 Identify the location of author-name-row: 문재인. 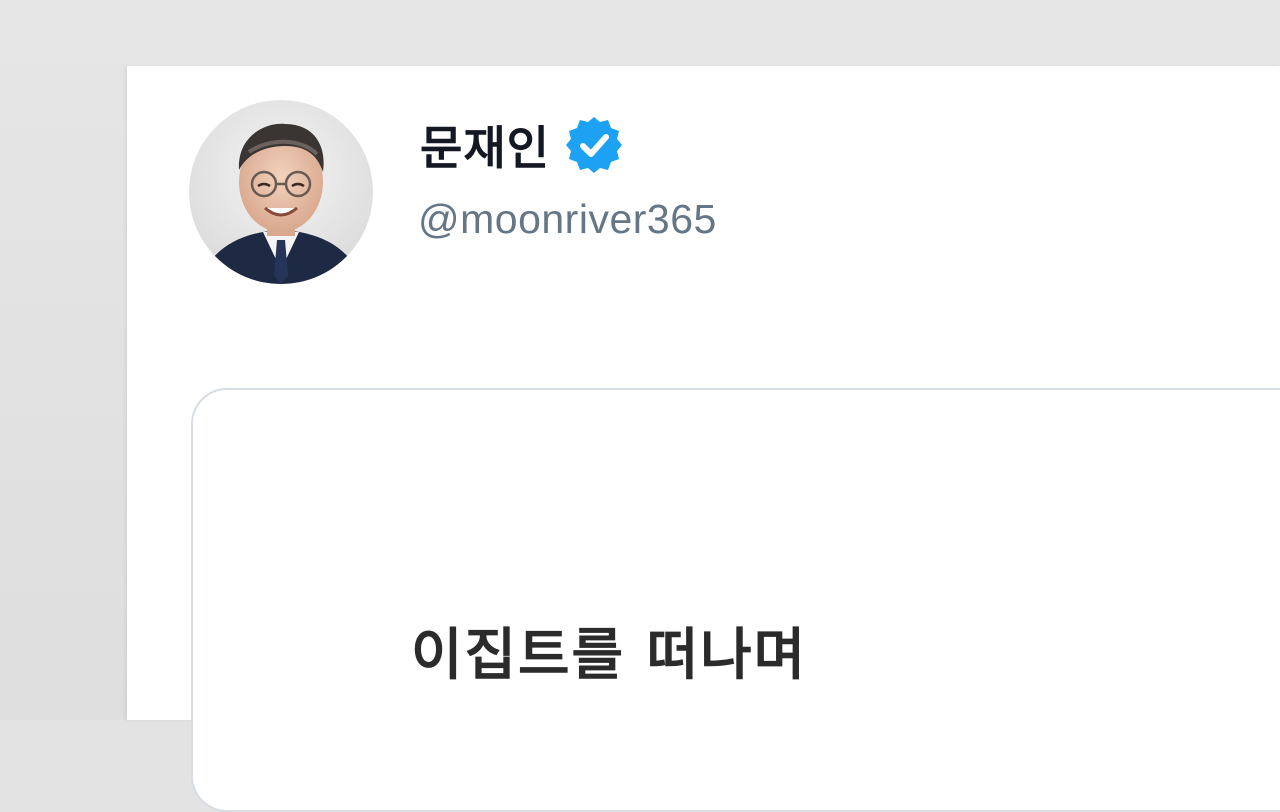
(523, 145).